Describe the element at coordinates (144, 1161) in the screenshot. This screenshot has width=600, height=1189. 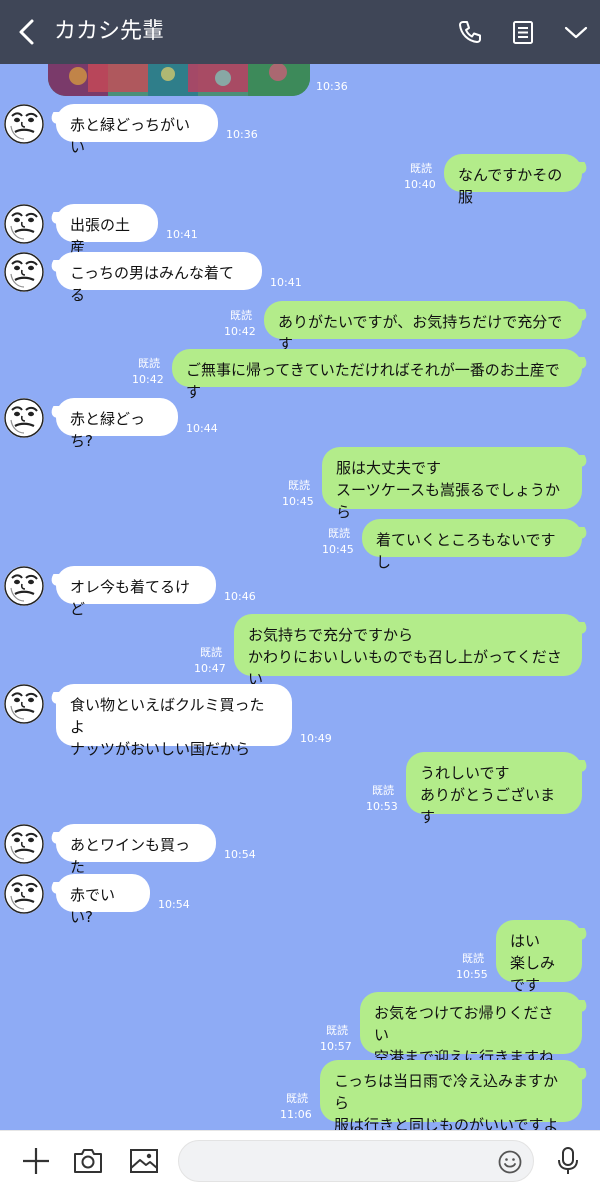
I see `image-icon` at that location.